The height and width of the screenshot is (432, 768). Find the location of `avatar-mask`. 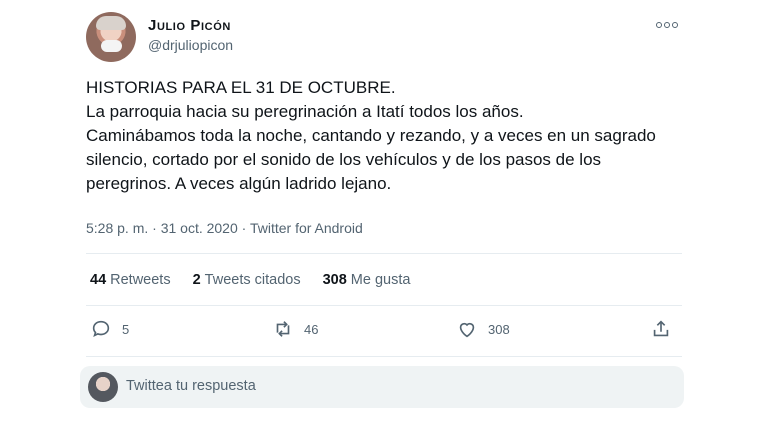

avatar-mask is located at coordinates (111, 46).